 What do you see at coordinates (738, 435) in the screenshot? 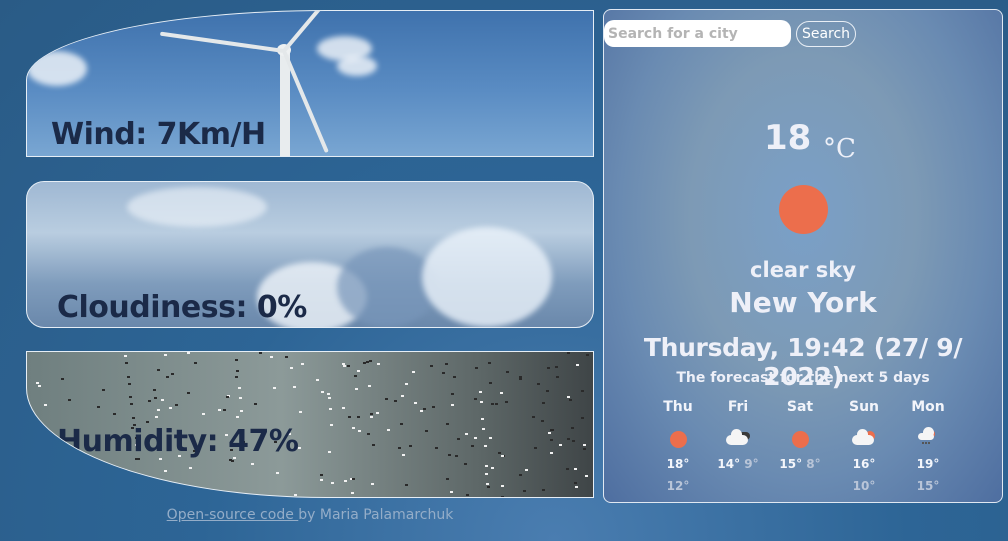
I see `forecast-day: Fri 14° 9°` at bounding box center [738, 435].